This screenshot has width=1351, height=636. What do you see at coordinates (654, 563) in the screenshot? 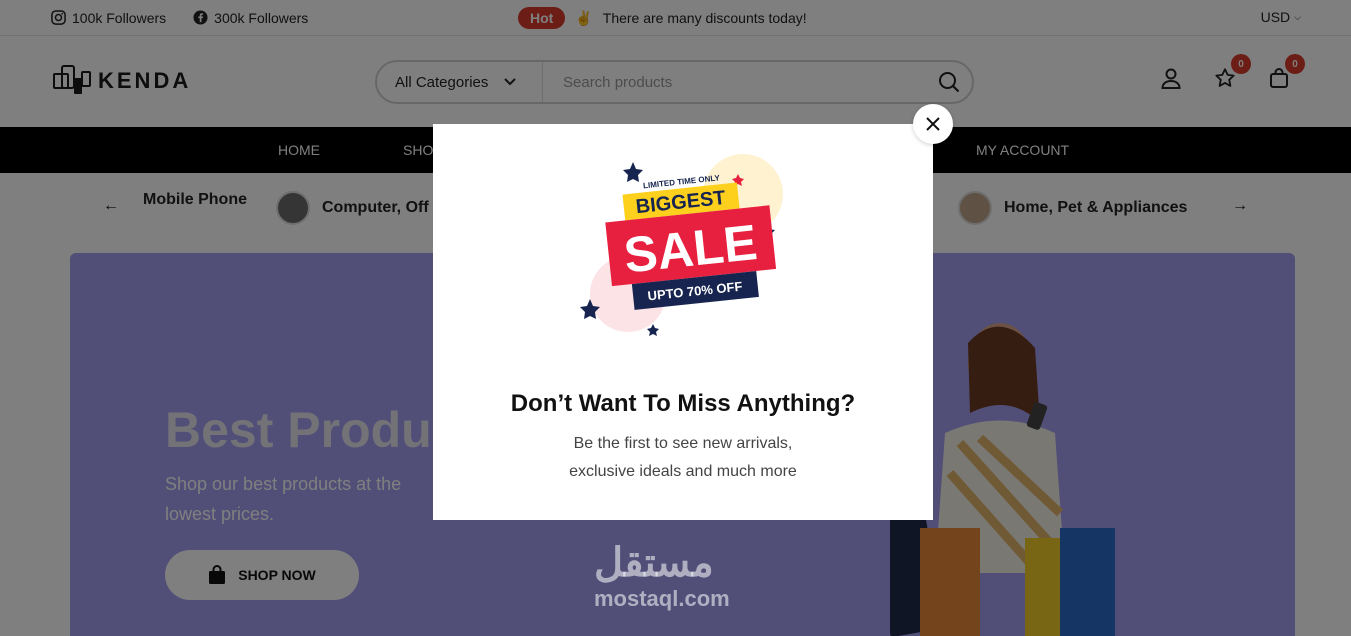
I see `watermark-arabic: مستقل` at bounding box center [654, 563].